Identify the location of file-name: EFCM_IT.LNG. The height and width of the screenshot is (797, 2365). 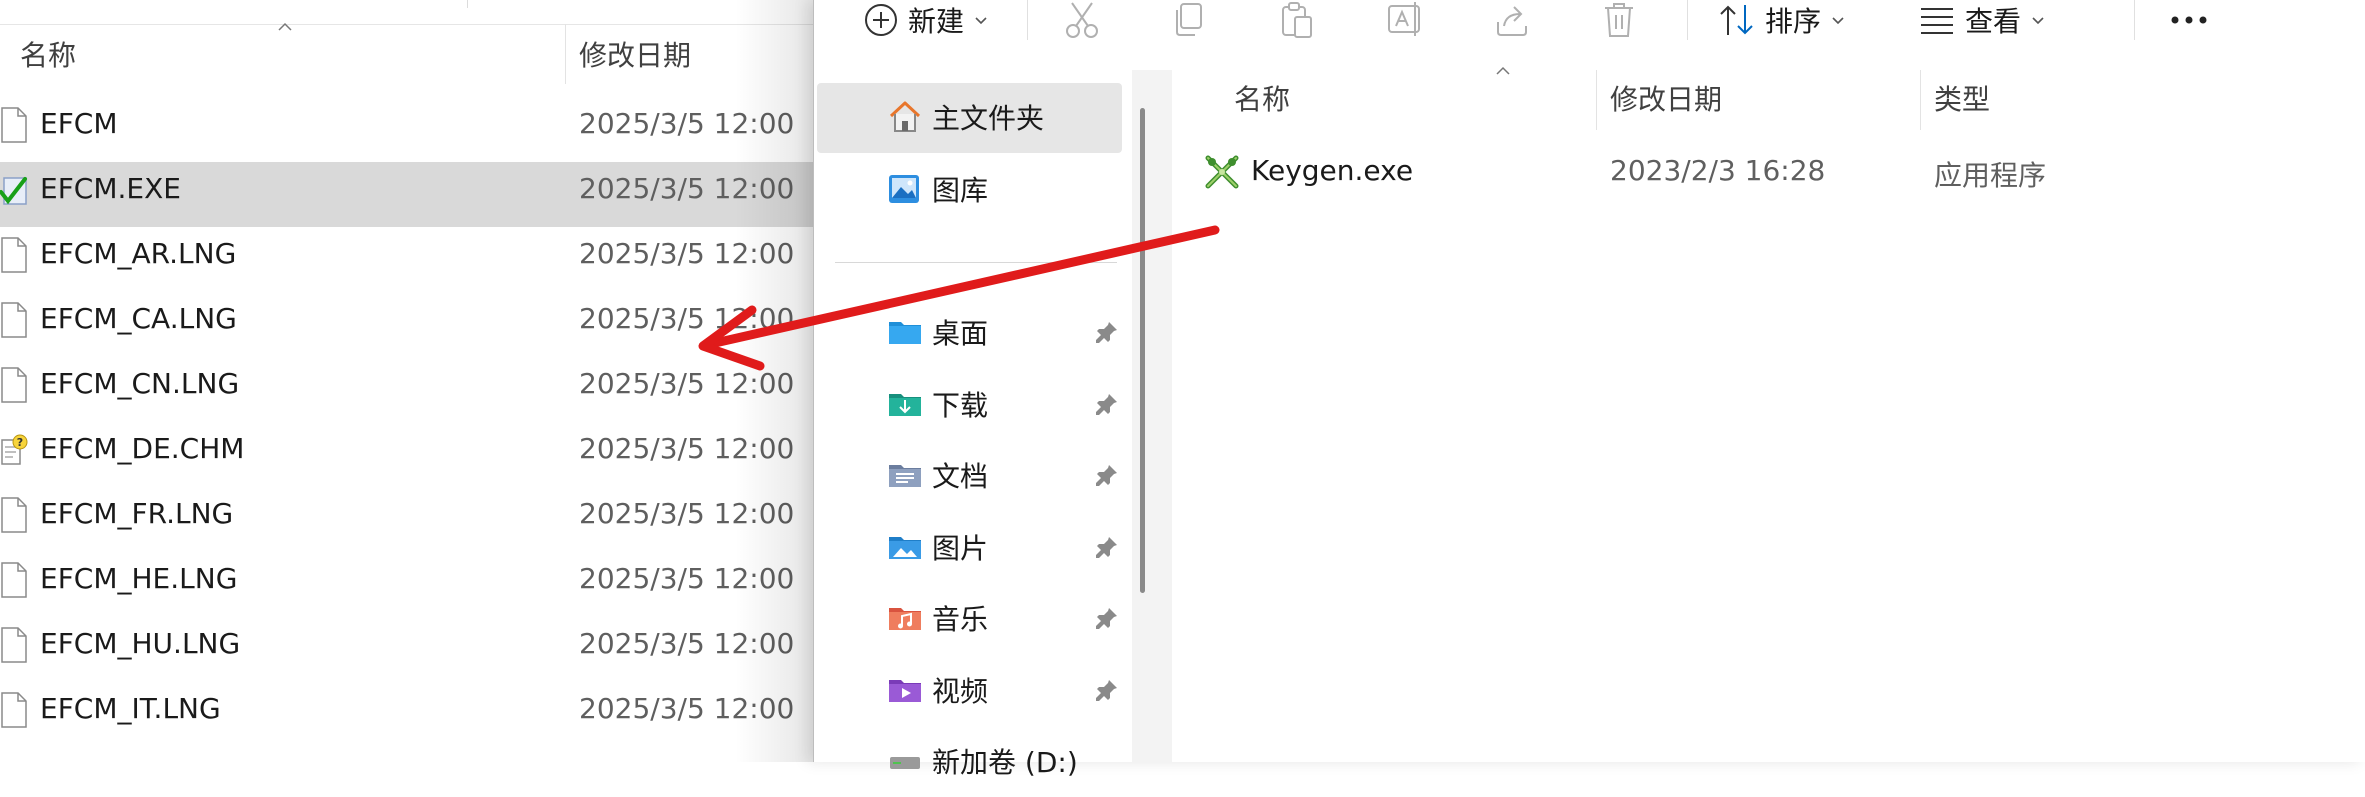
(130, 708).